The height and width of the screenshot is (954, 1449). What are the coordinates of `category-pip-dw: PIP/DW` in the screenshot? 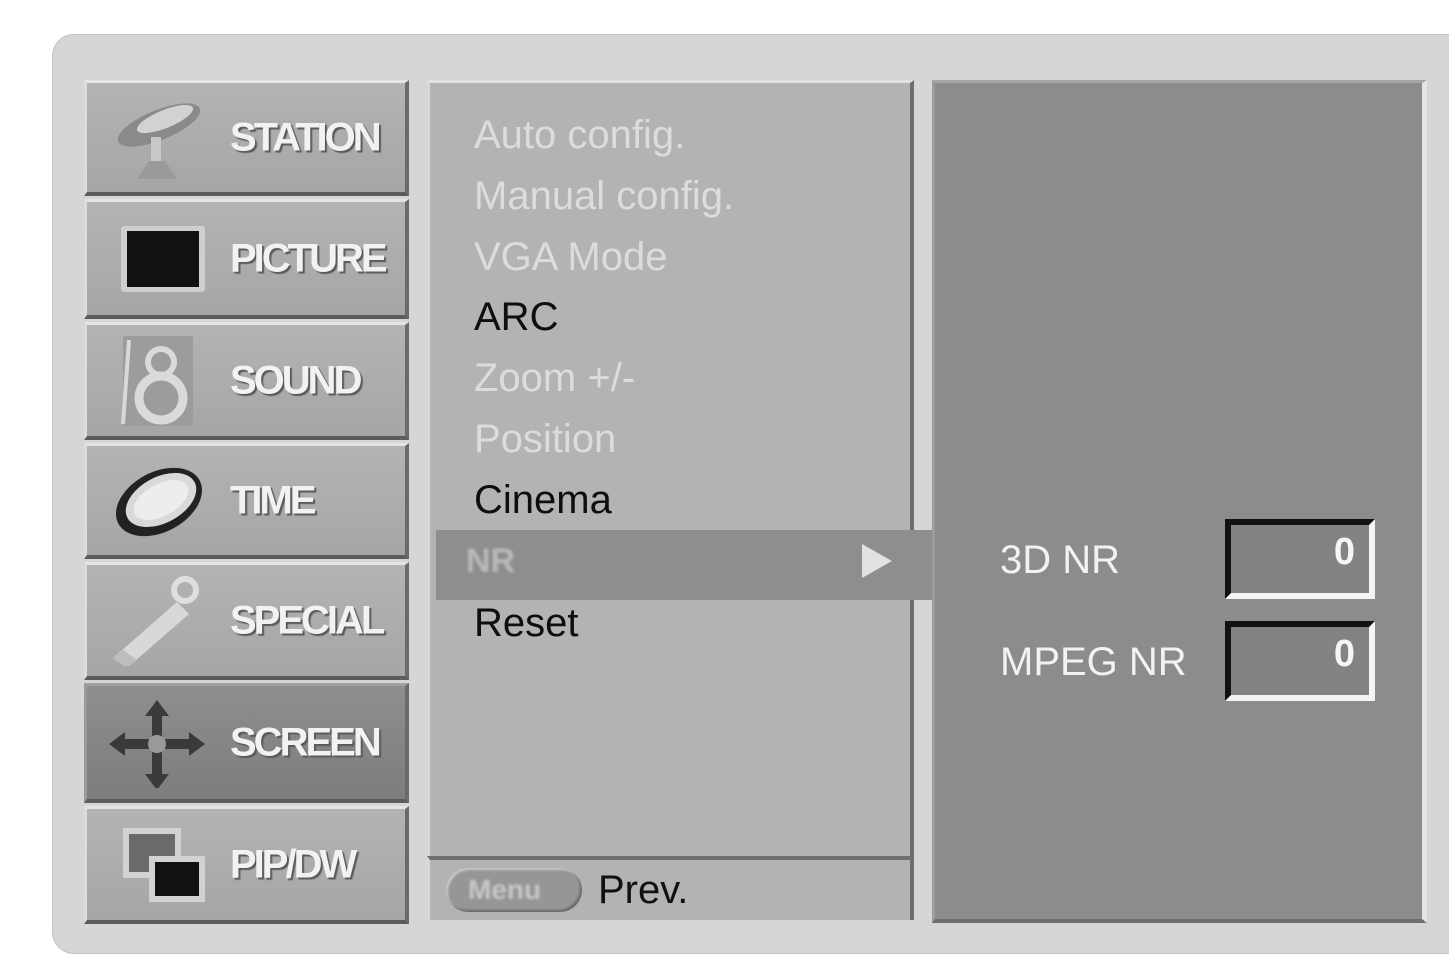 It's located at (246, 865).